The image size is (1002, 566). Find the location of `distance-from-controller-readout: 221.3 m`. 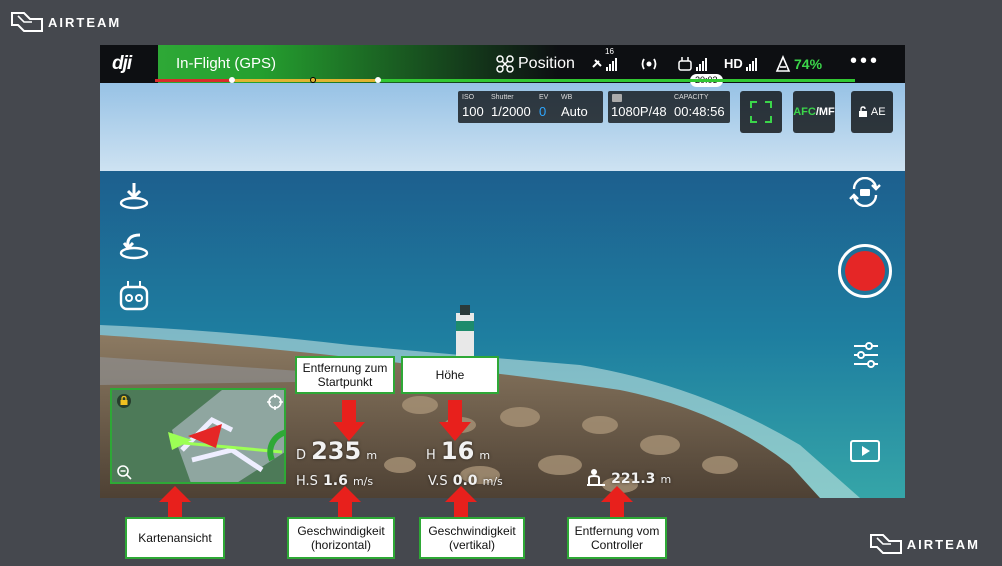

distance-from-controller-readout: 221.3 m is located at coordinates (628, 477).